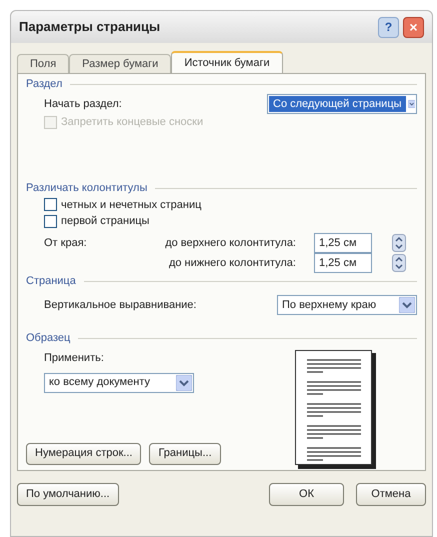  What do you see at coordinates (230, 243) in the screenshot?
I see `field-label: до верхнего колонтитула:` at bounding box center [230, 243].